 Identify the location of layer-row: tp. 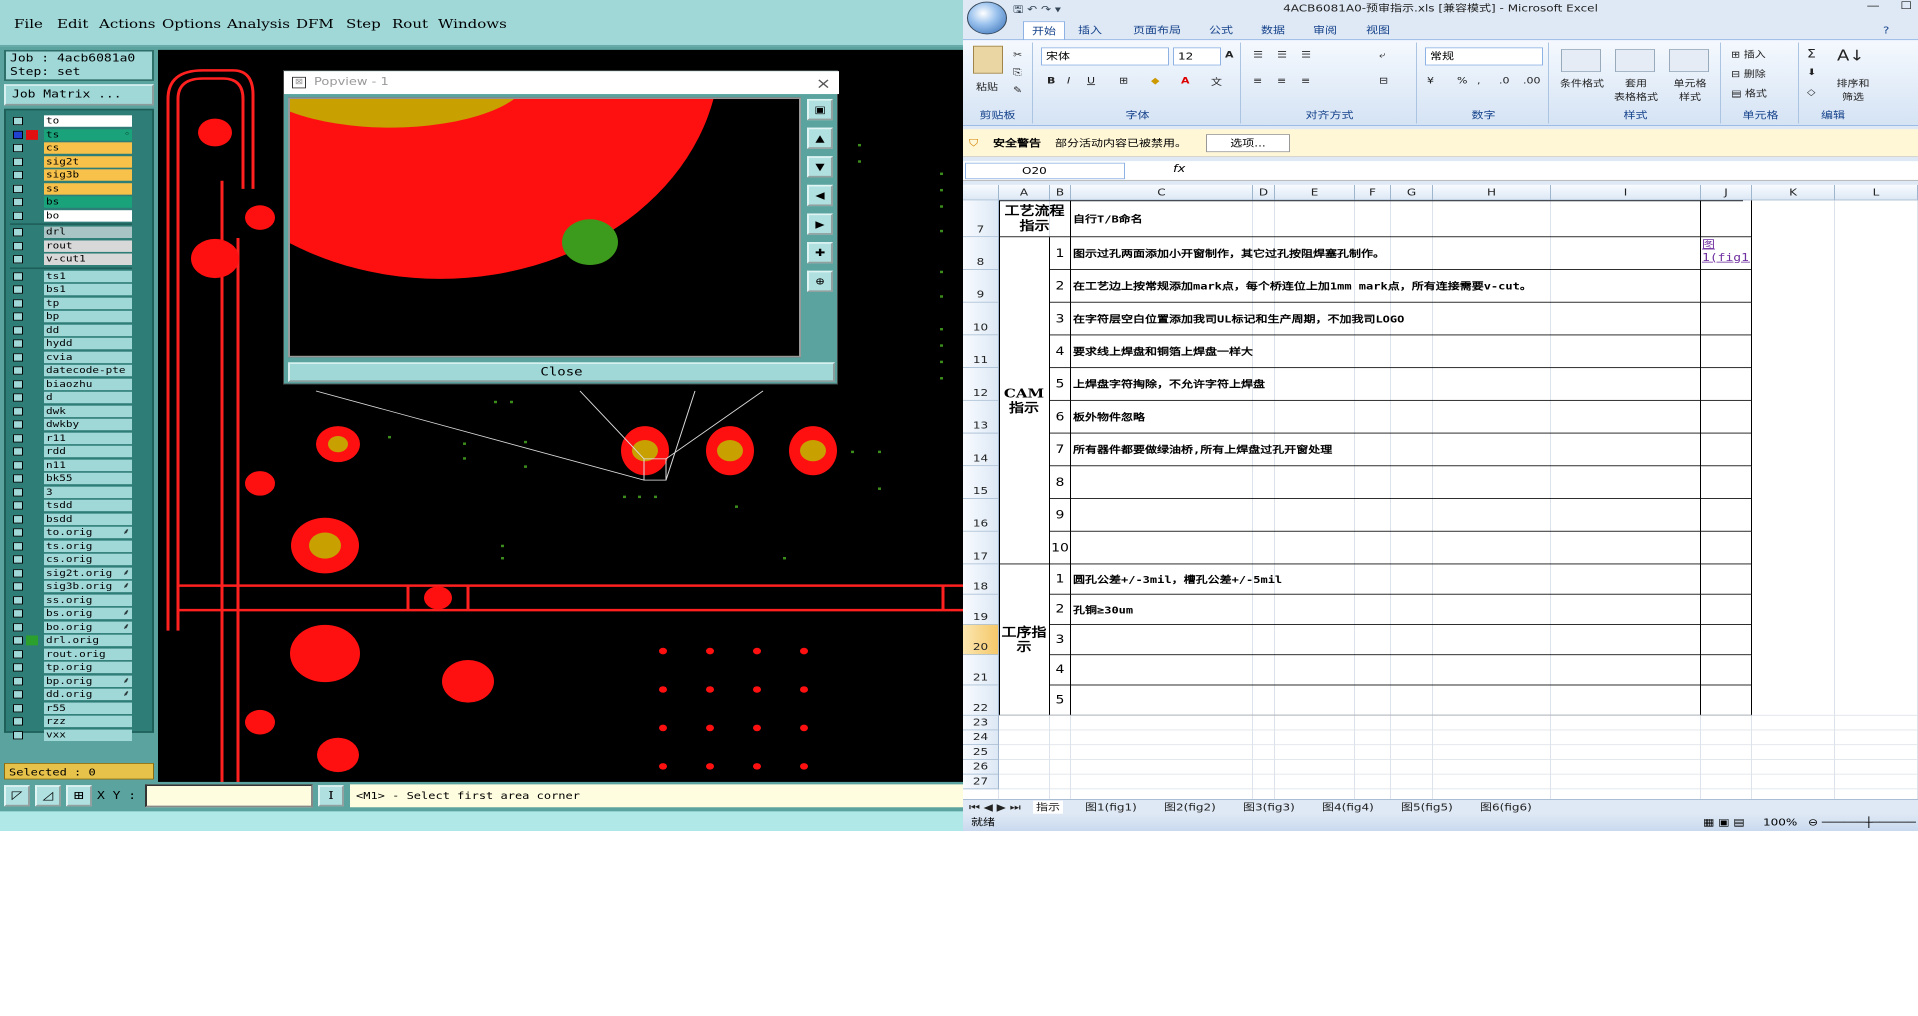
(71, 303).